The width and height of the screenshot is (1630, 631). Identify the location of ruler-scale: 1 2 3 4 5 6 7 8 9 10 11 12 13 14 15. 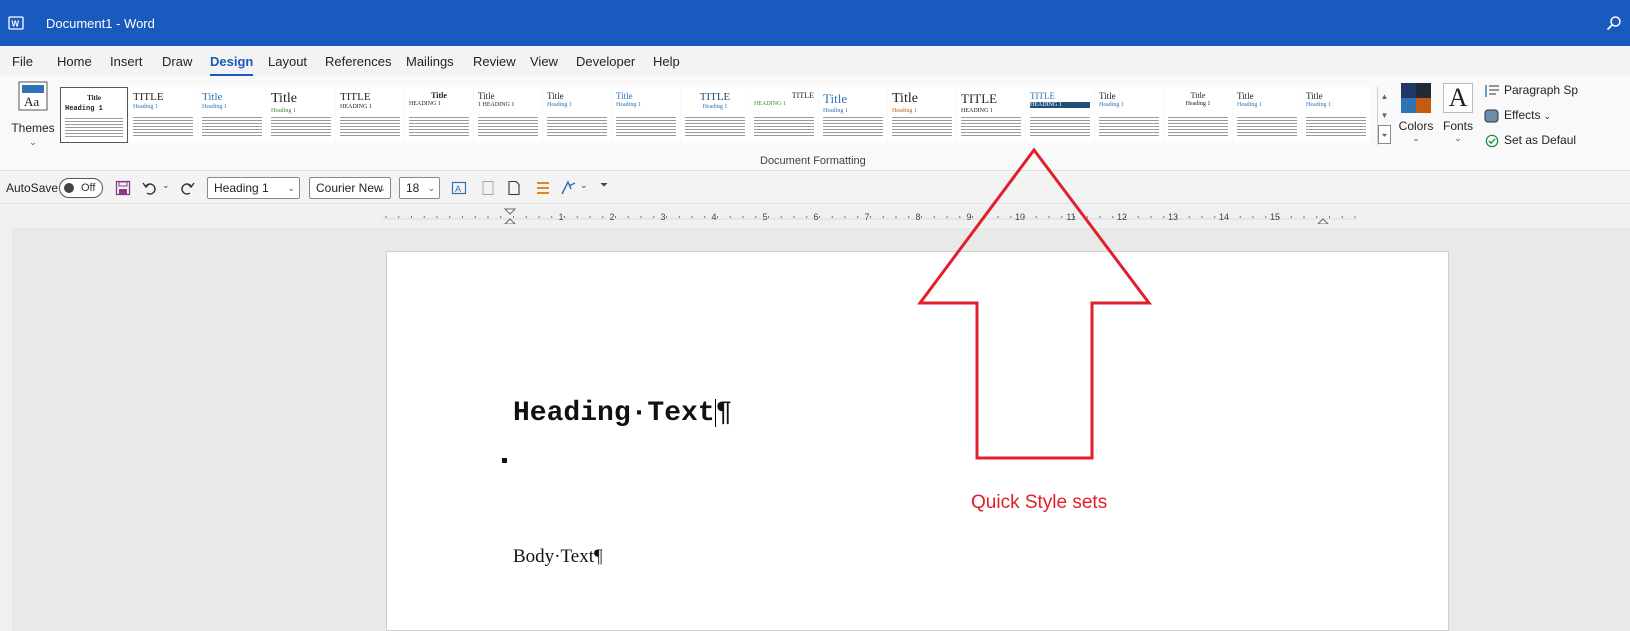
(869, 216).